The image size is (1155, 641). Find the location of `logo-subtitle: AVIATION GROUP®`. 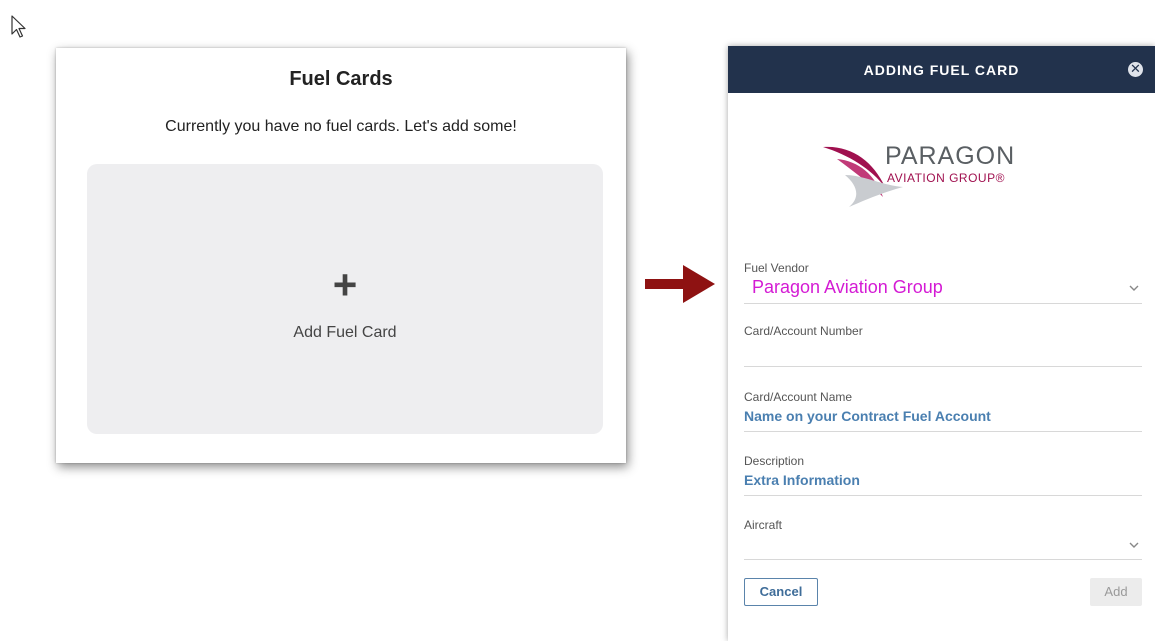

logo-subtitle: AVIATION GROUP® is located at coordinates (946, 178).